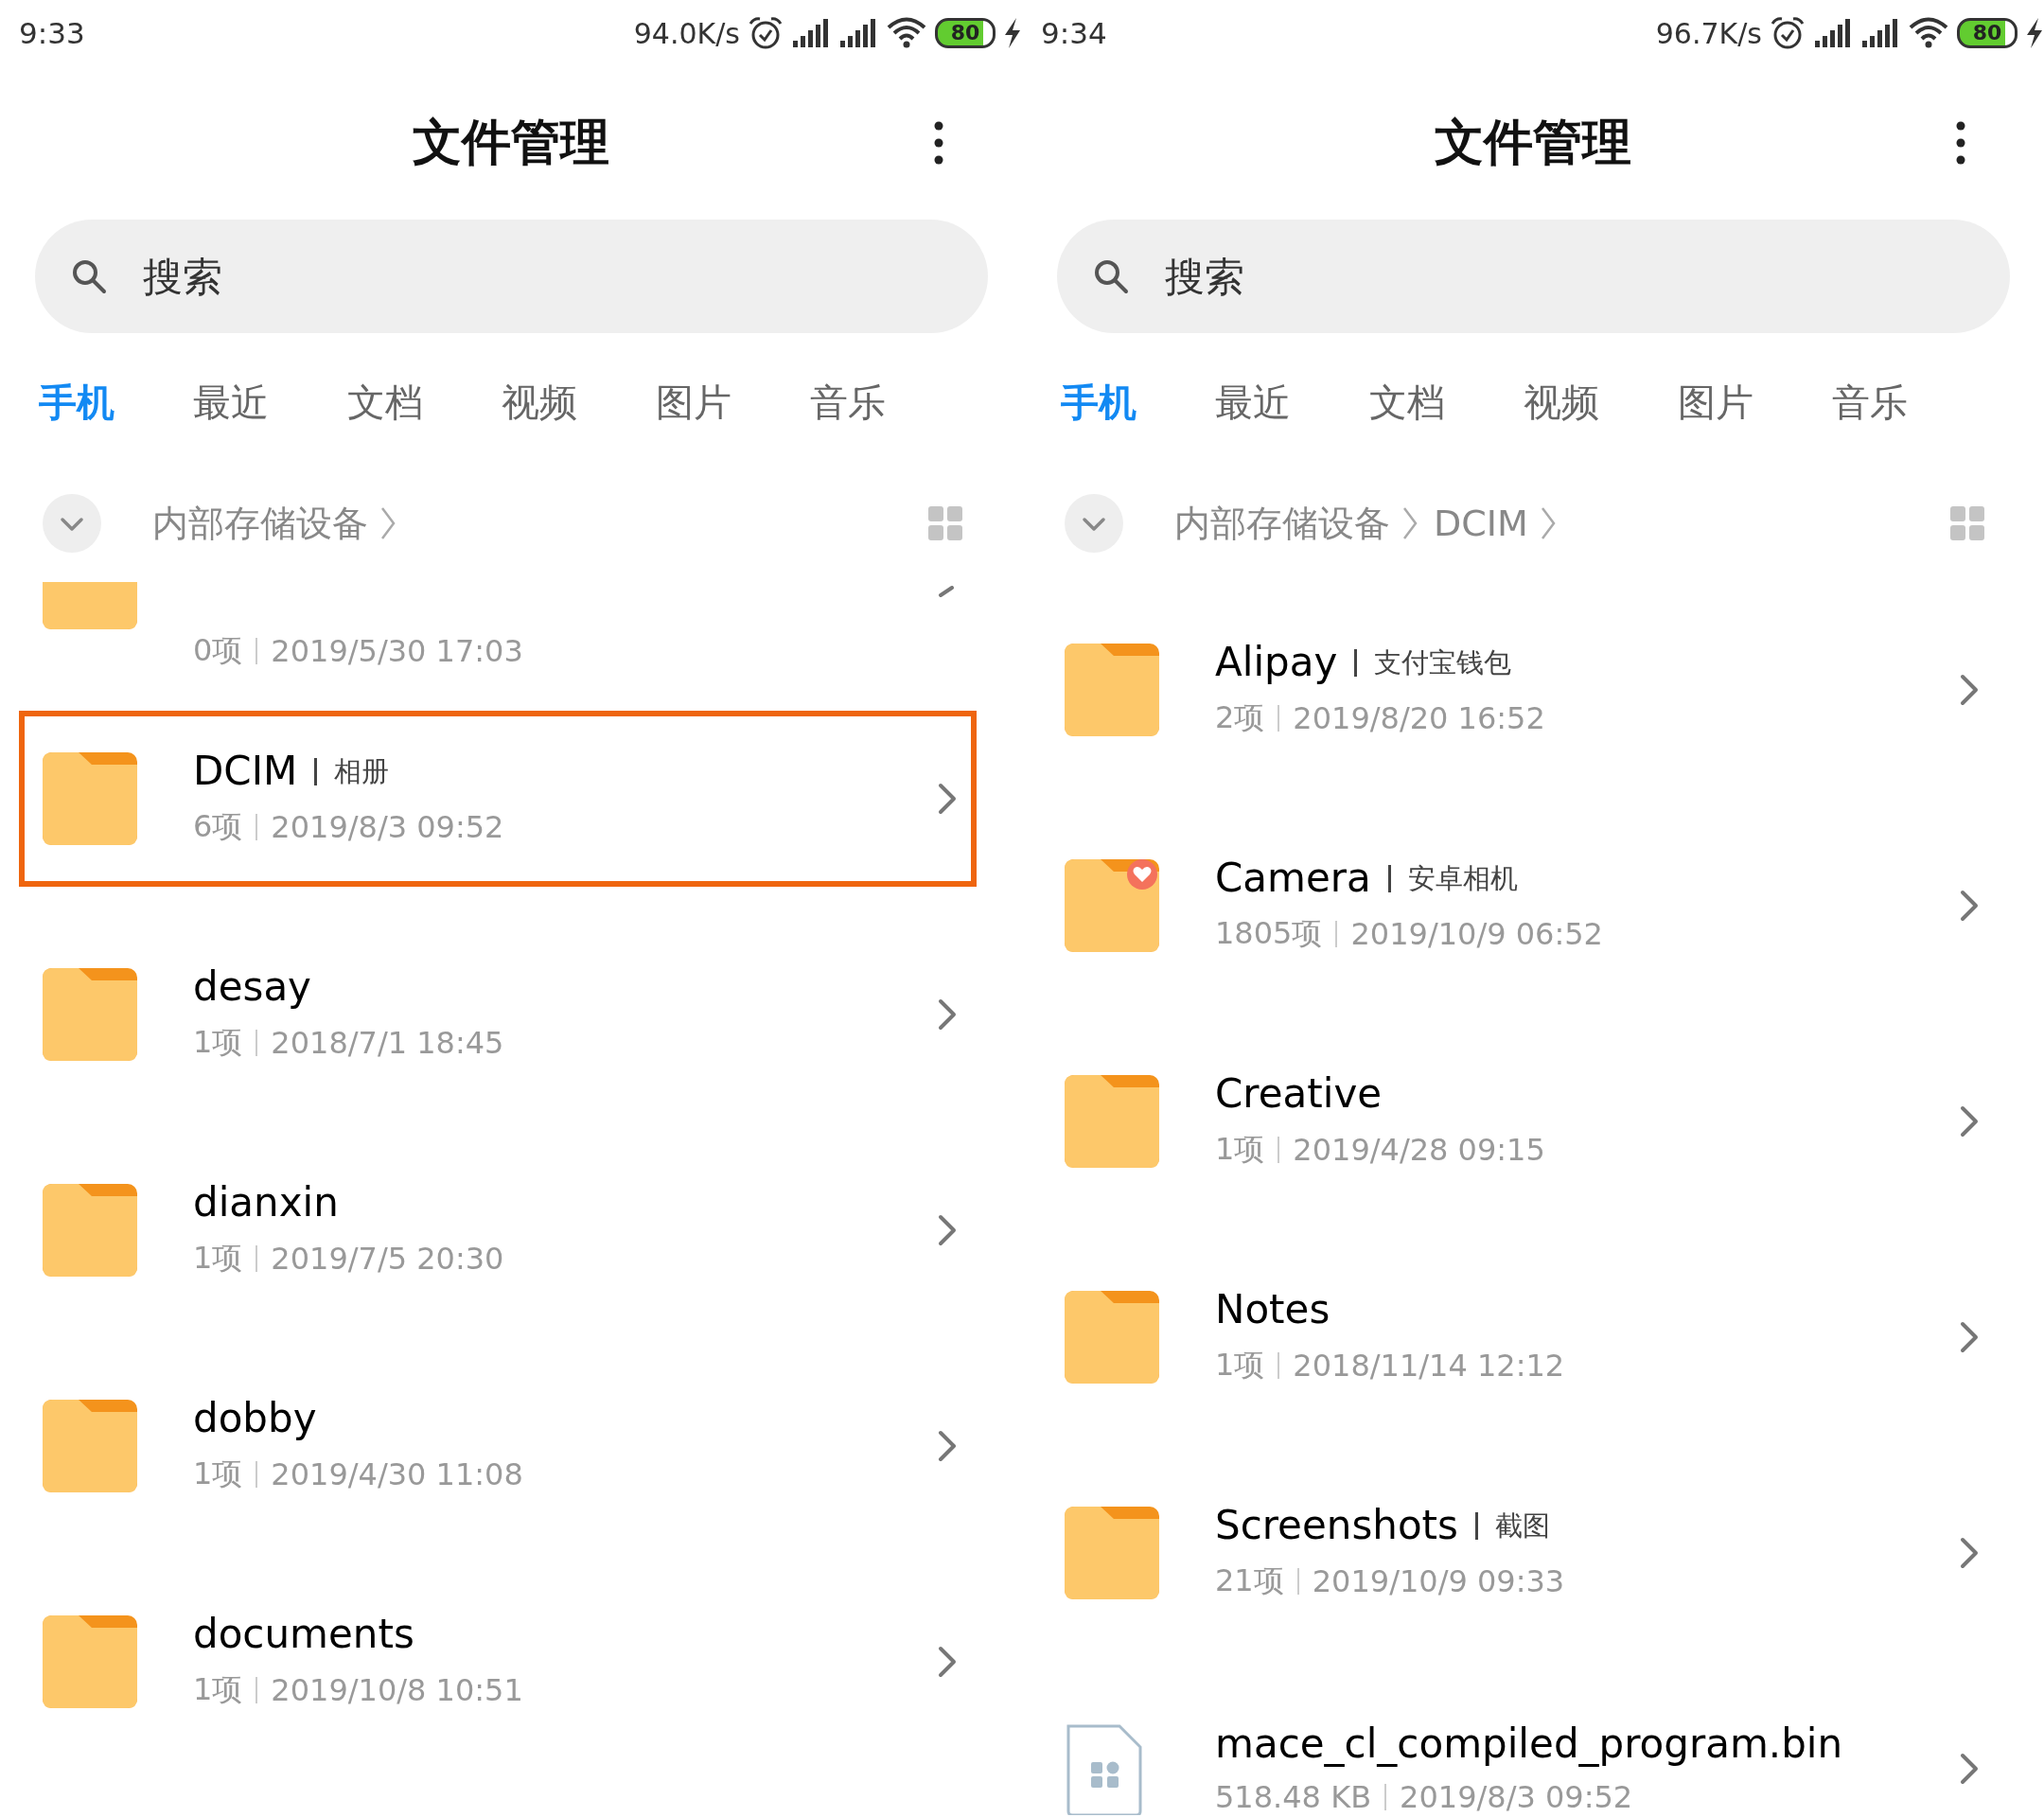  What do you see at coordinates (1452, 878) in the screenshot?
I see `folder-label: 安卓相机` at bounding box center [1452, 878].